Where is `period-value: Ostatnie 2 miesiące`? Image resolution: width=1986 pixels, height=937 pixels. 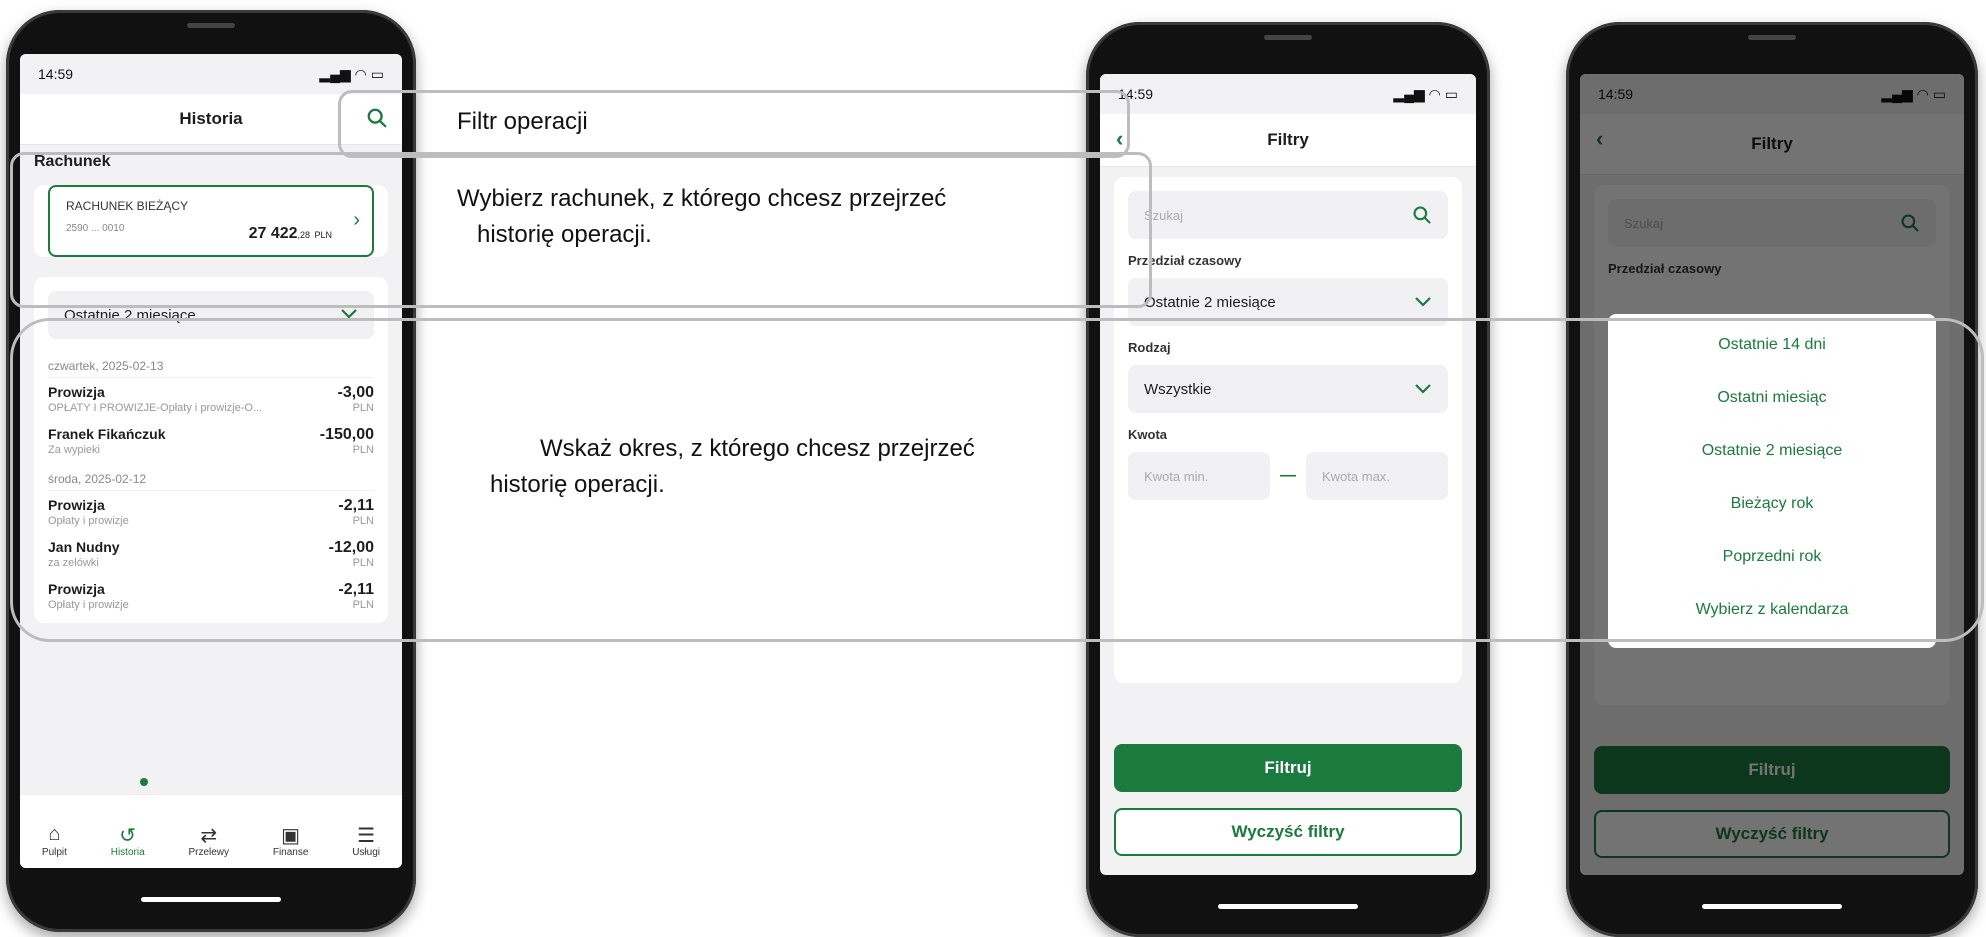
period-value: Ostatnie 2 miesiące is located at coordinates (1210, 302).